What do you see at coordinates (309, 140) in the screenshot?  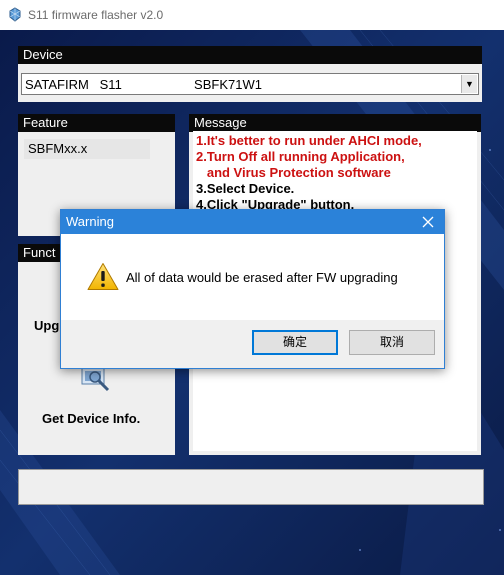 I see `message-line: 1.It's better to run under AHCI mode,` at bounding box center [309, 140].